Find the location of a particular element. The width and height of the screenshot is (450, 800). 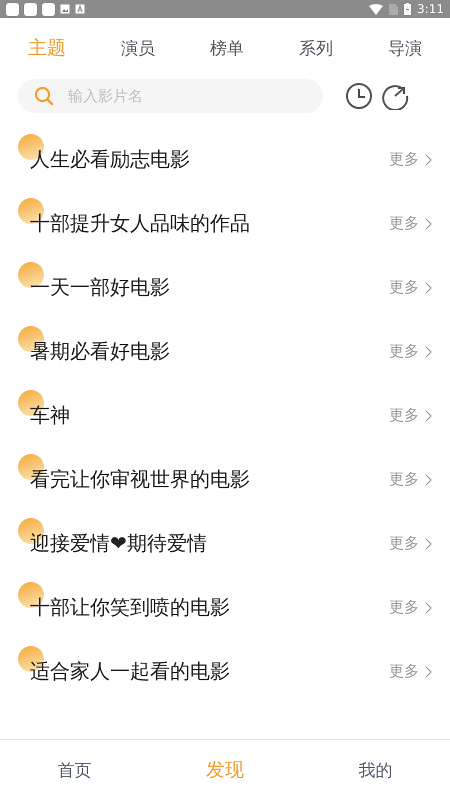

category-tab: 榜单 is located at coordinates (227, 48).